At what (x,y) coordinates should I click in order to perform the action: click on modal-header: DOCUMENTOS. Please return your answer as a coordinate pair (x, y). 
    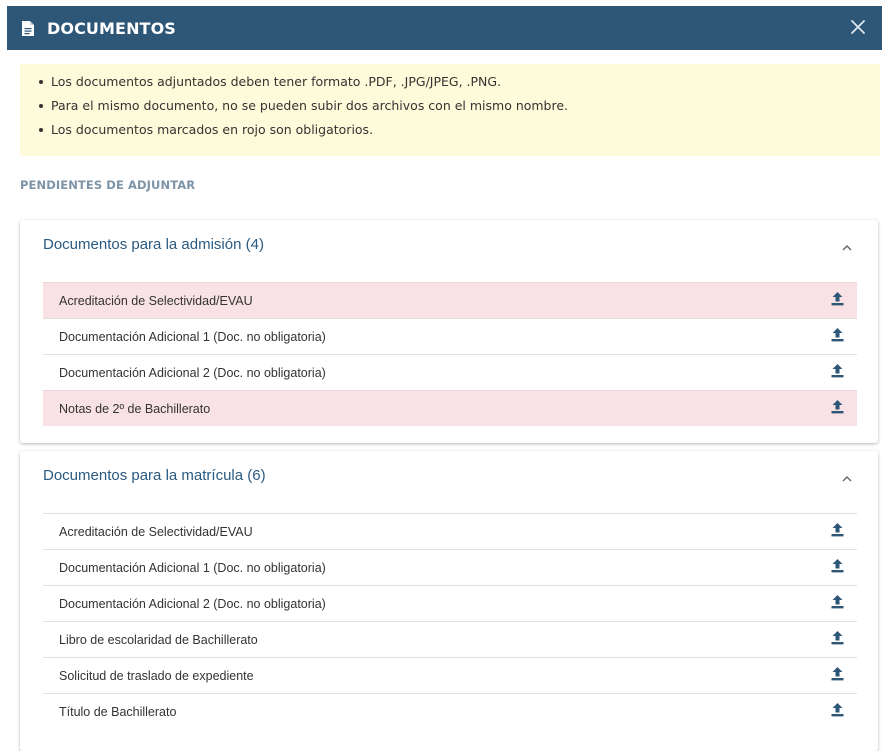
    Looking at the image, I should click on (444, 28).